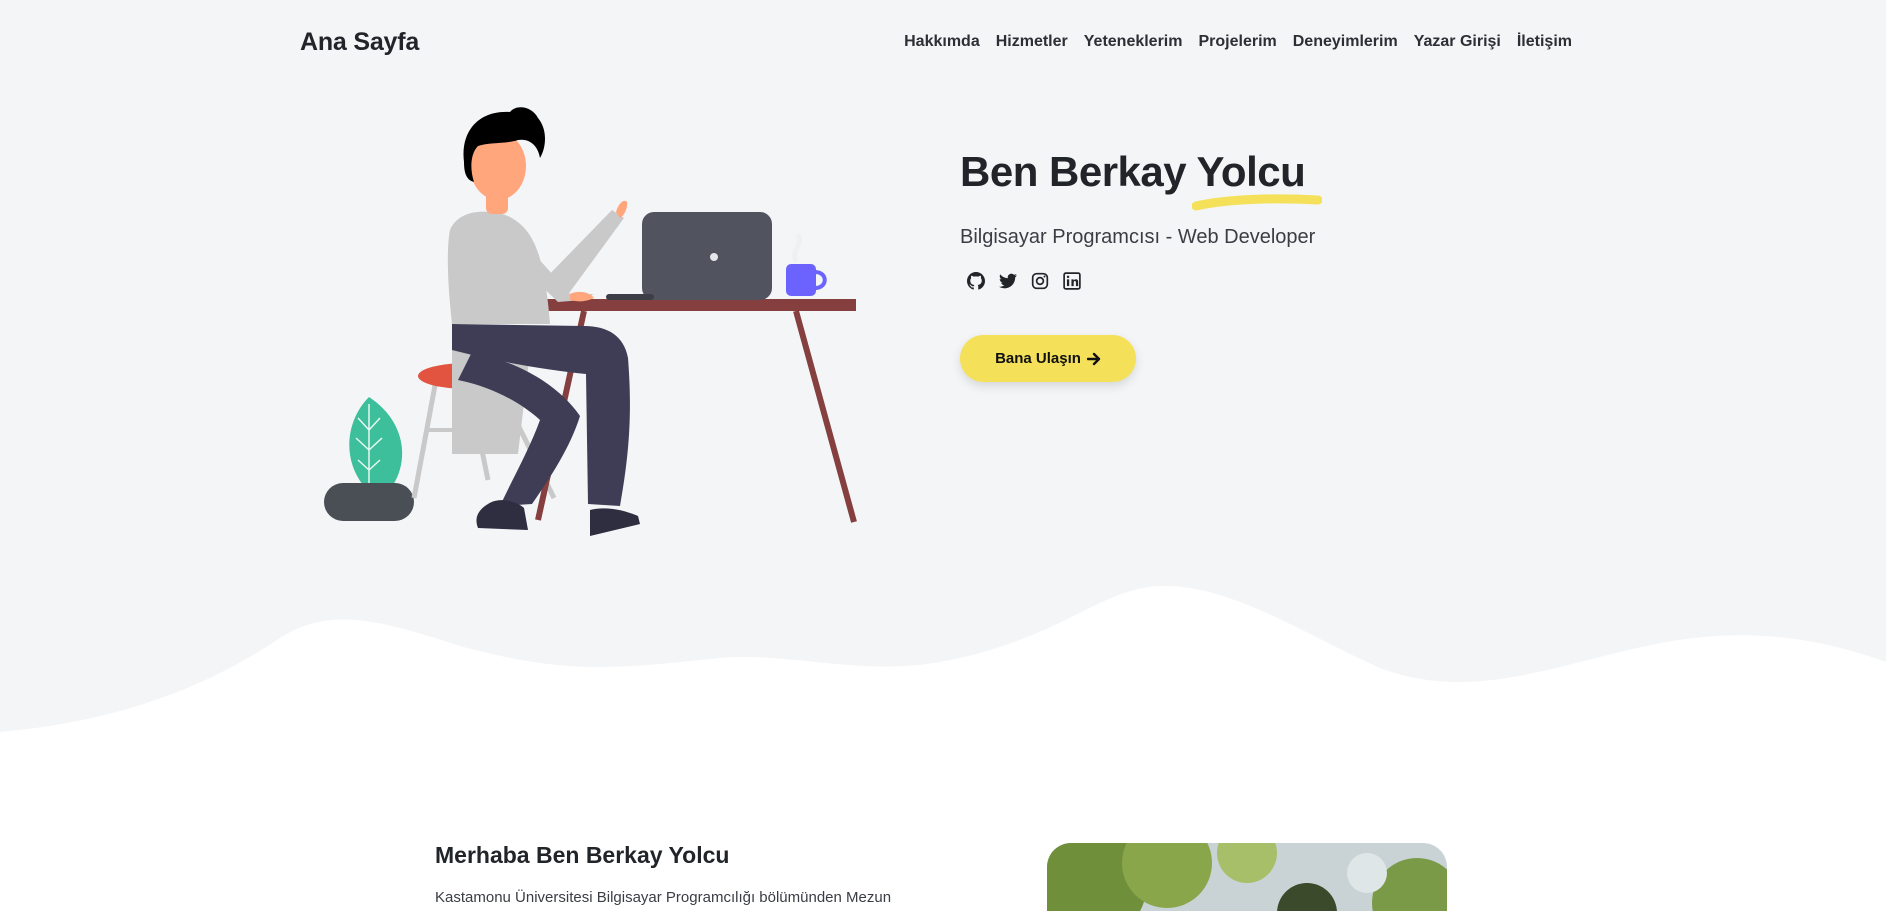 The width and height of the screenshot is (1886, 911). What do you see at coordinates (1093, 358) in the screenshot?
I see `arrow-right-icon` at bounding box center [1093, 358].